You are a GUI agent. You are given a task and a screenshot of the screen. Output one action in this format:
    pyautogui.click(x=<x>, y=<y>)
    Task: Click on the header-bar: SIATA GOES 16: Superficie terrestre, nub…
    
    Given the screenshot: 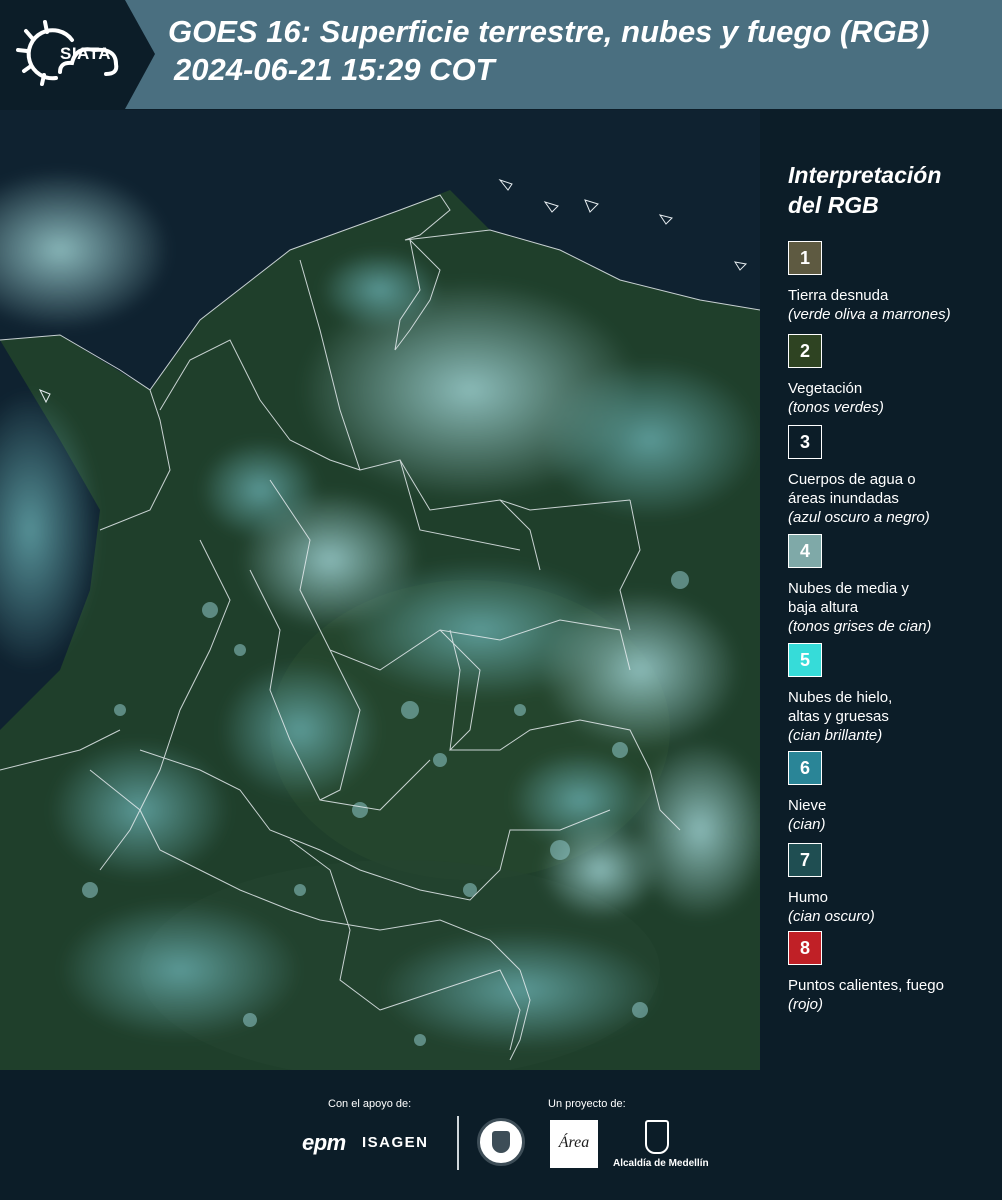 What is the action you would take?
    pyautogui.click(x=501, y=54)
    